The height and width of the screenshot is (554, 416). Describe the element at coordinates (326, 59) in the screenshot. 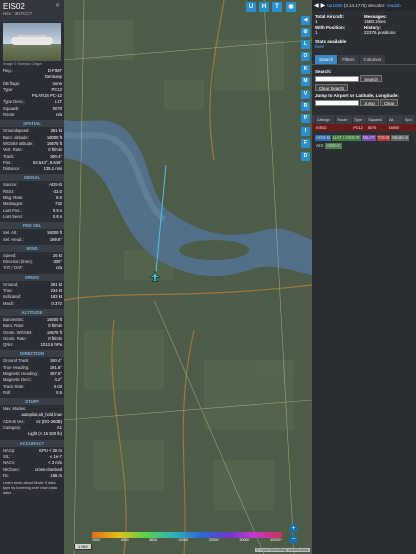

I see `tab-search: Search` at that location.